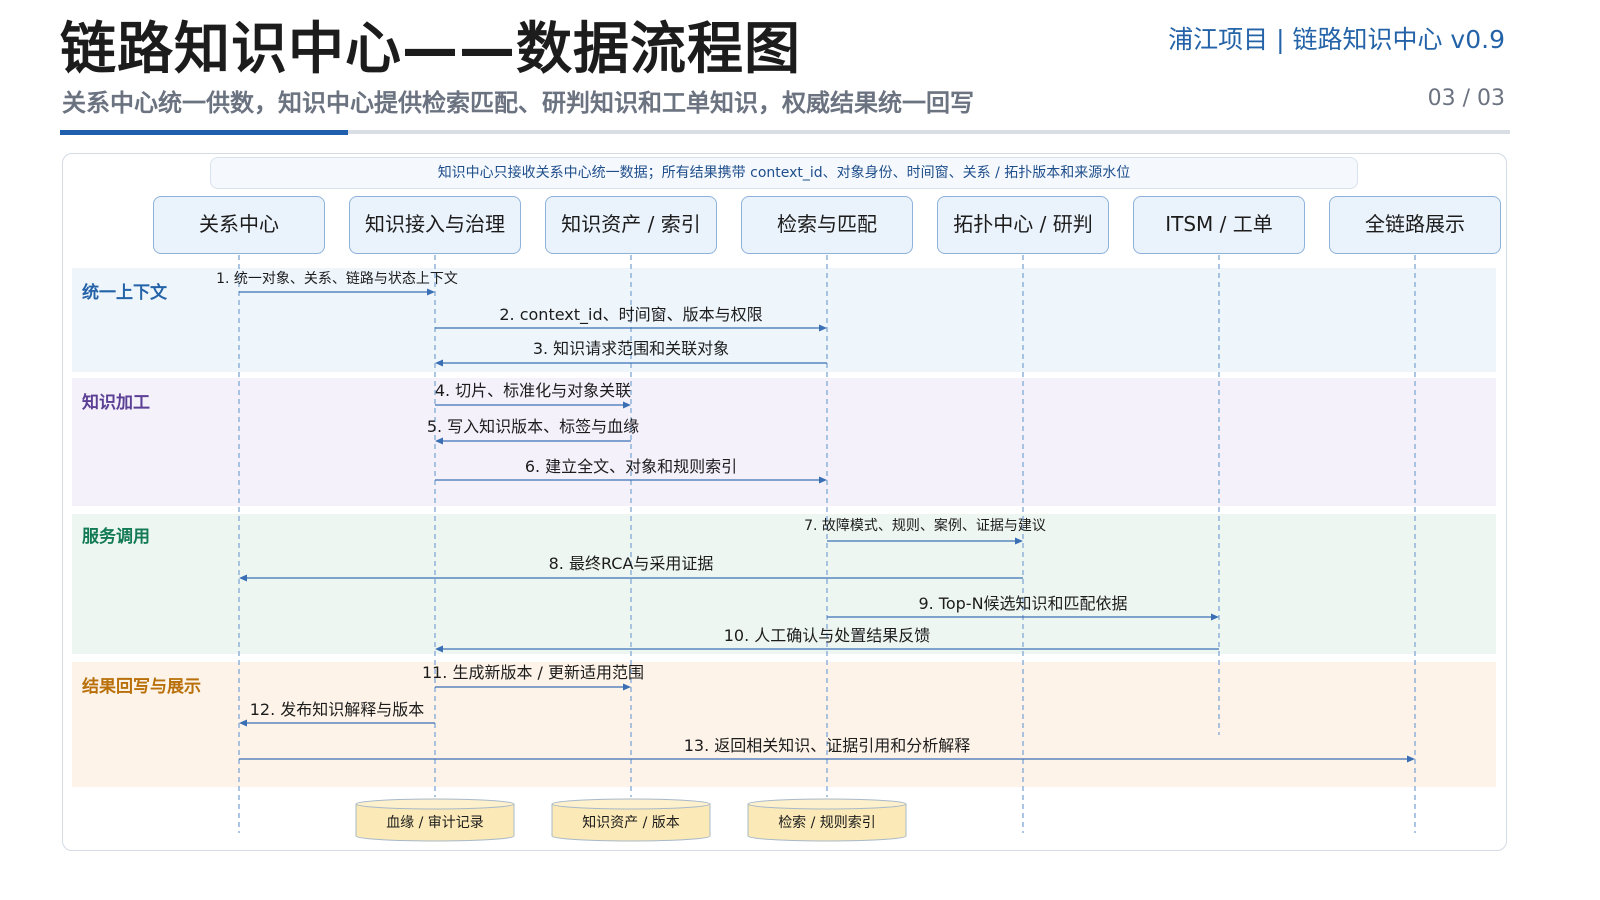  What do you see at coordinates (631, 466) in the screenshot?
I see `message-label: 6. 建立全文、对象和规则索引` at bounding box center [631, 466].